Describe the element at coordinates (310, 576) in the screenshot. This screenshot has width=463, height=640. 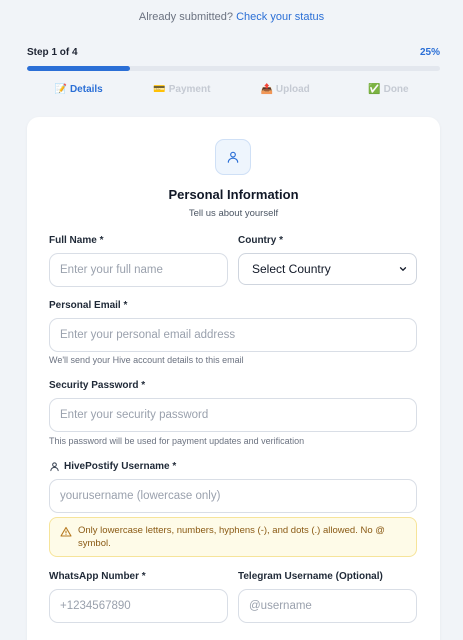
I see `telegram-label: Telegram Username (Optional)` at that location.